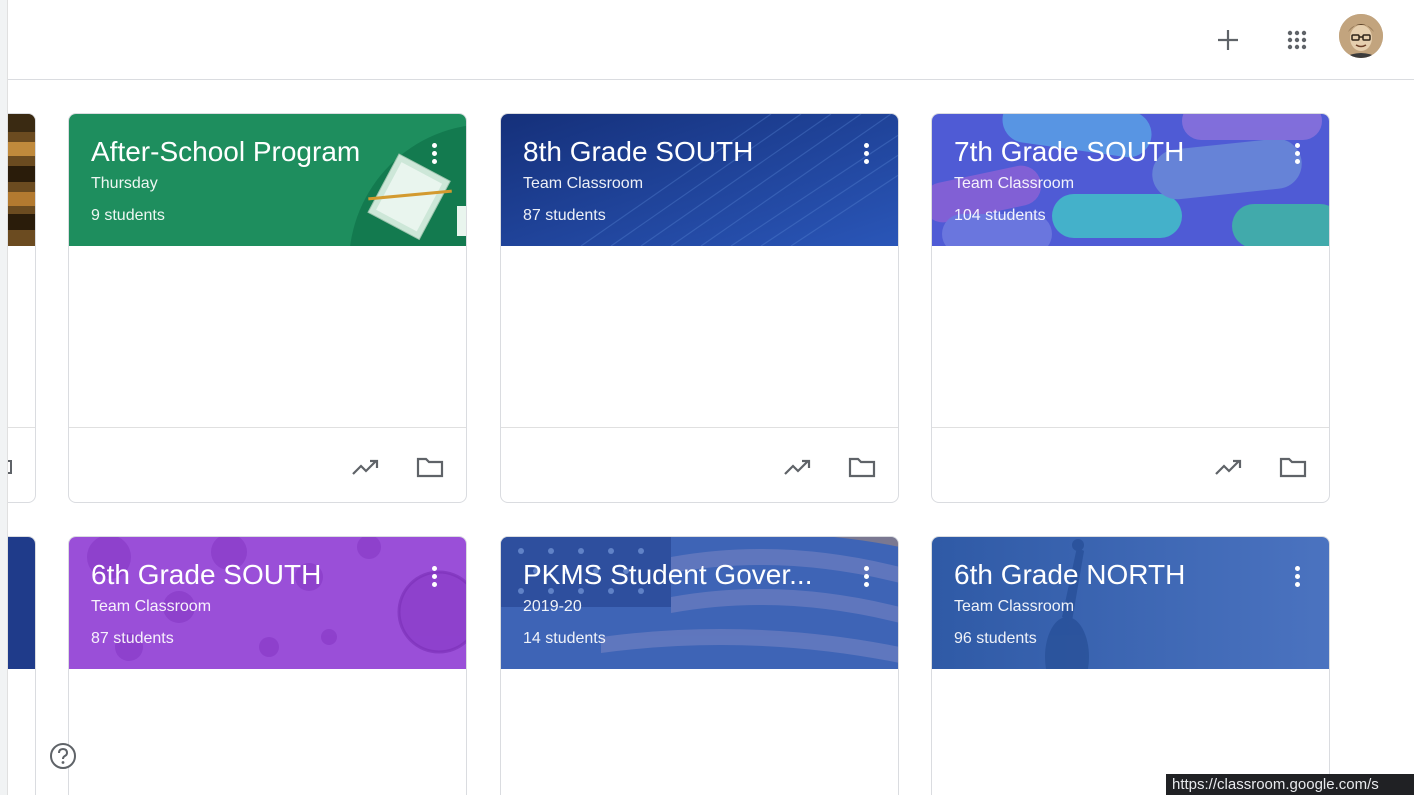  I want to click on class-card-banner: After-School Program Thursday 9 students, so click(267, 180).